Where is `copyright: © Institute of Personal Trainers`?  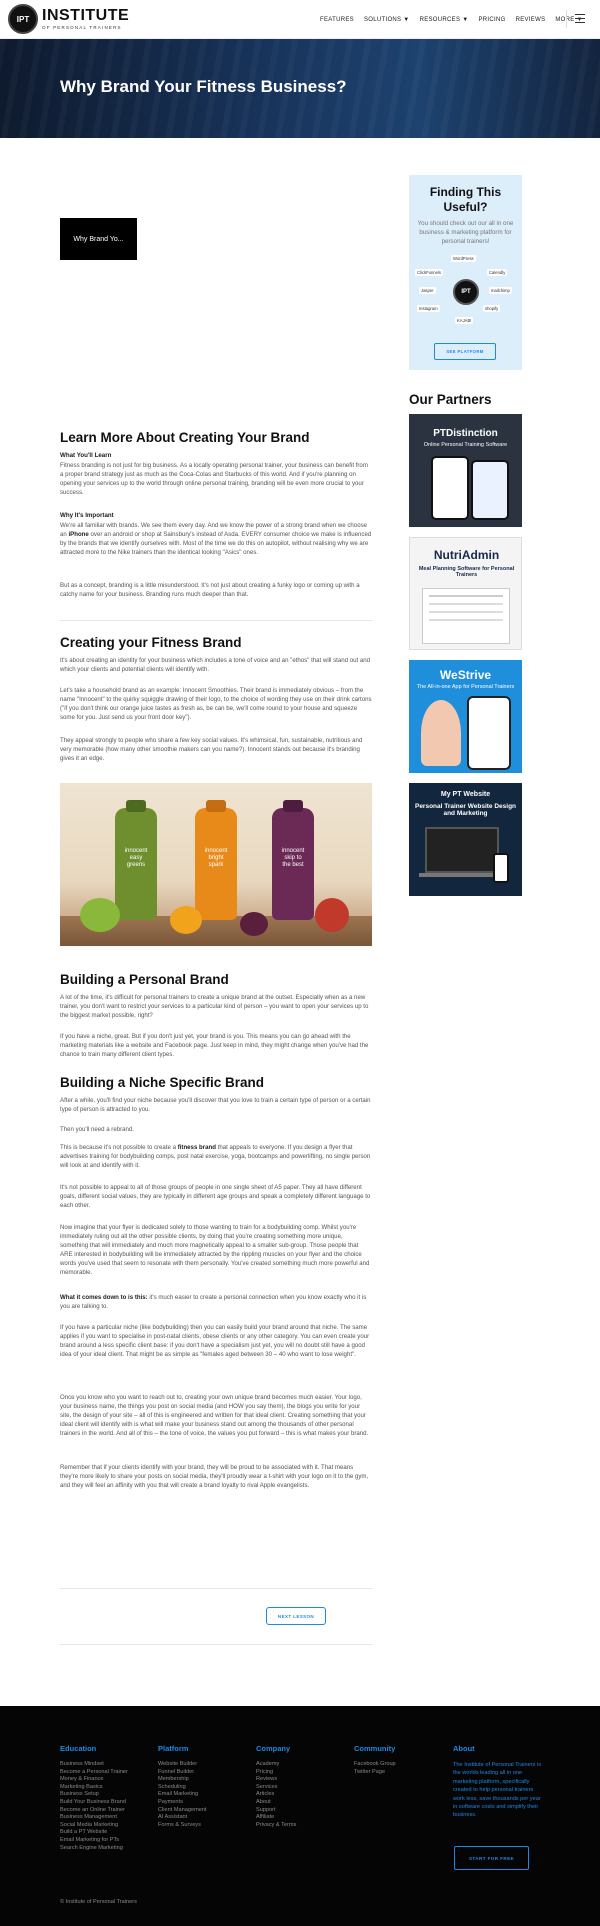 copyright: © Institute of Personal Trainers is located at coordinates (98, 1902).